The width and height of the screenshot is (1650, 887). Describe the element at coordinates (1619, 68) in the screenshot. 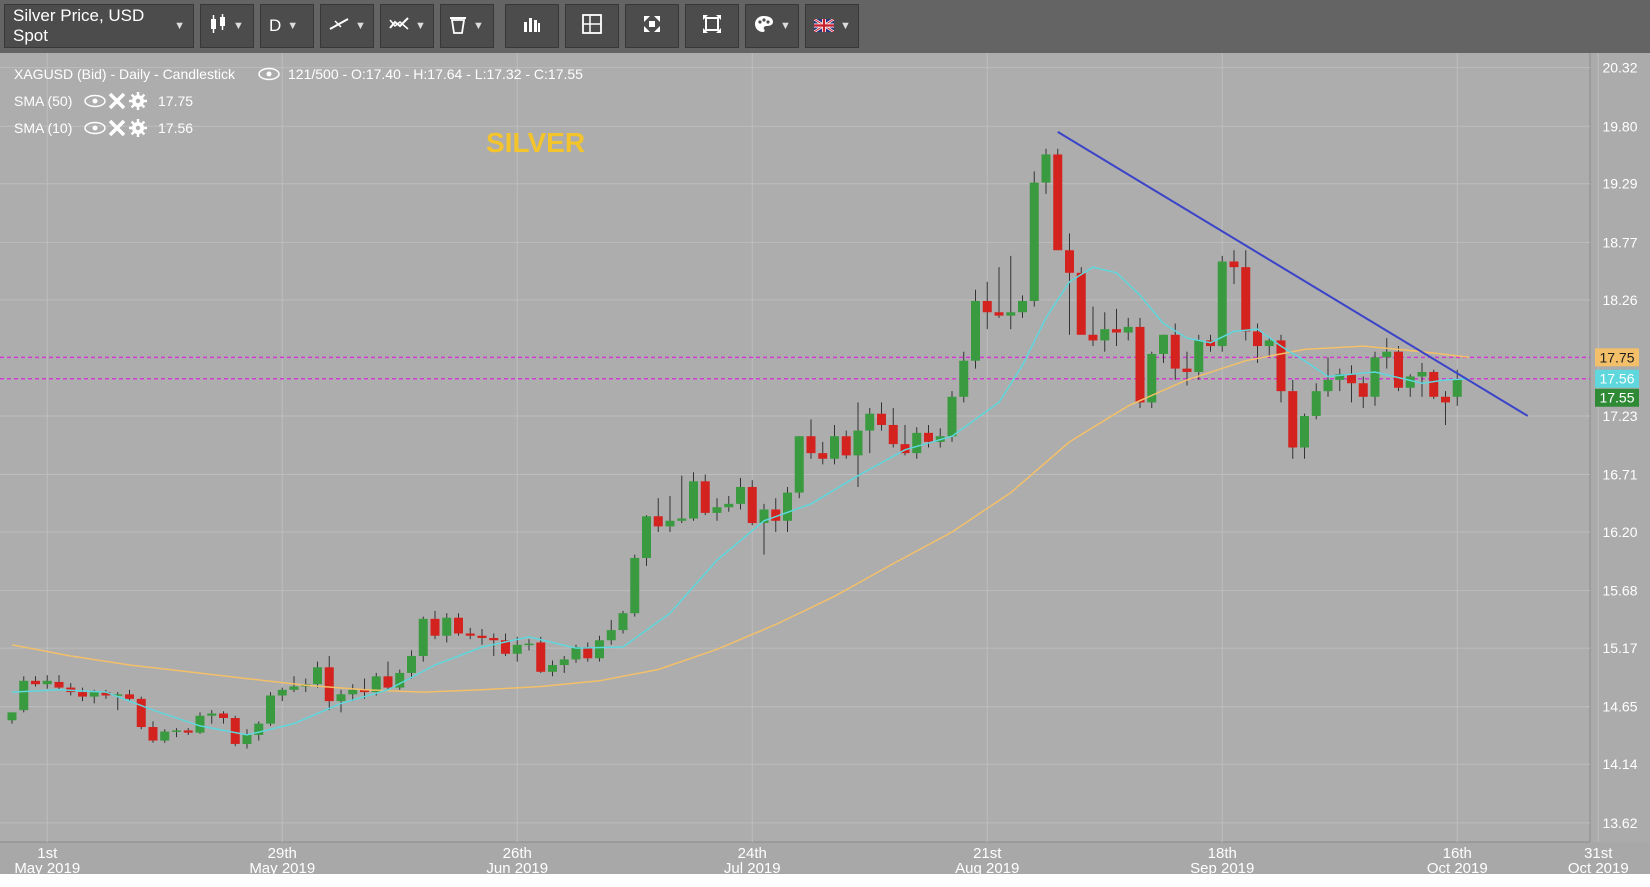

I see `y-tick-label: 20.32` at that location.